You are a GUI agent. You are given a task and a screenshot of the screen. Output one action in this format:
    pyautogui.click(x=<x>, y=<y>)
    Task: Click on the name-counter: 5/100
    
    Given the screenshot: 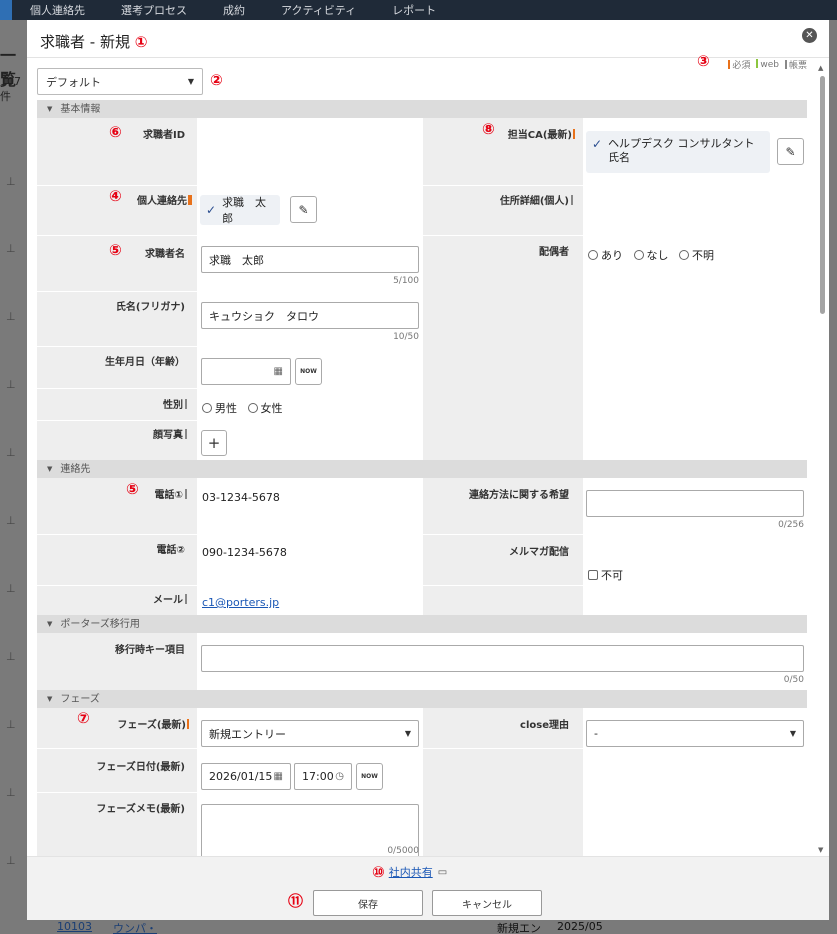 What is the action you would take?
    pyautogui.click(x=406, y=281)
    